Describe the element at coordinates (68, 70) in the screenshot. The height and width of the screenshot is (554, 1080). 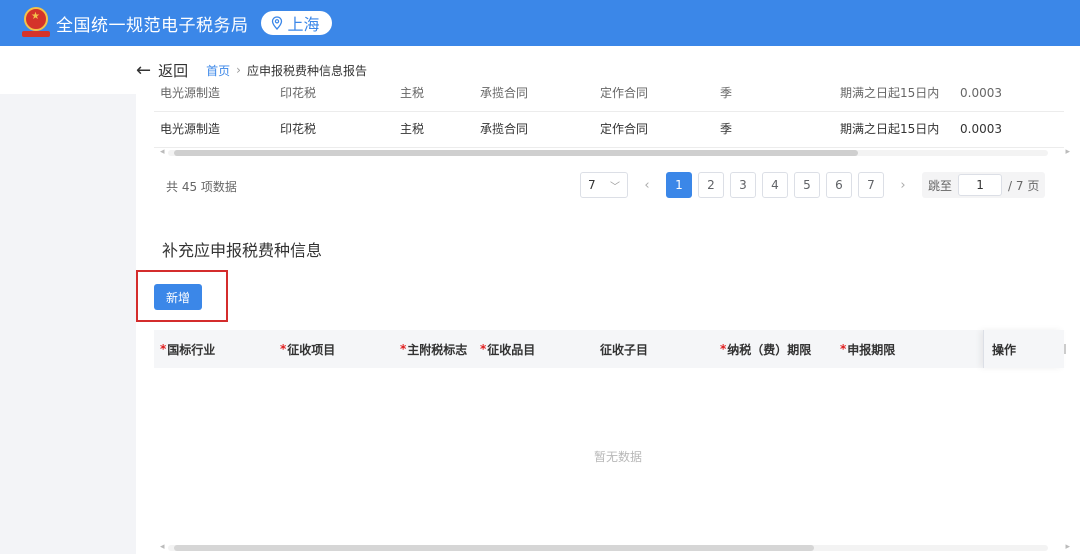
I see `sidebar-top-block` at that location.